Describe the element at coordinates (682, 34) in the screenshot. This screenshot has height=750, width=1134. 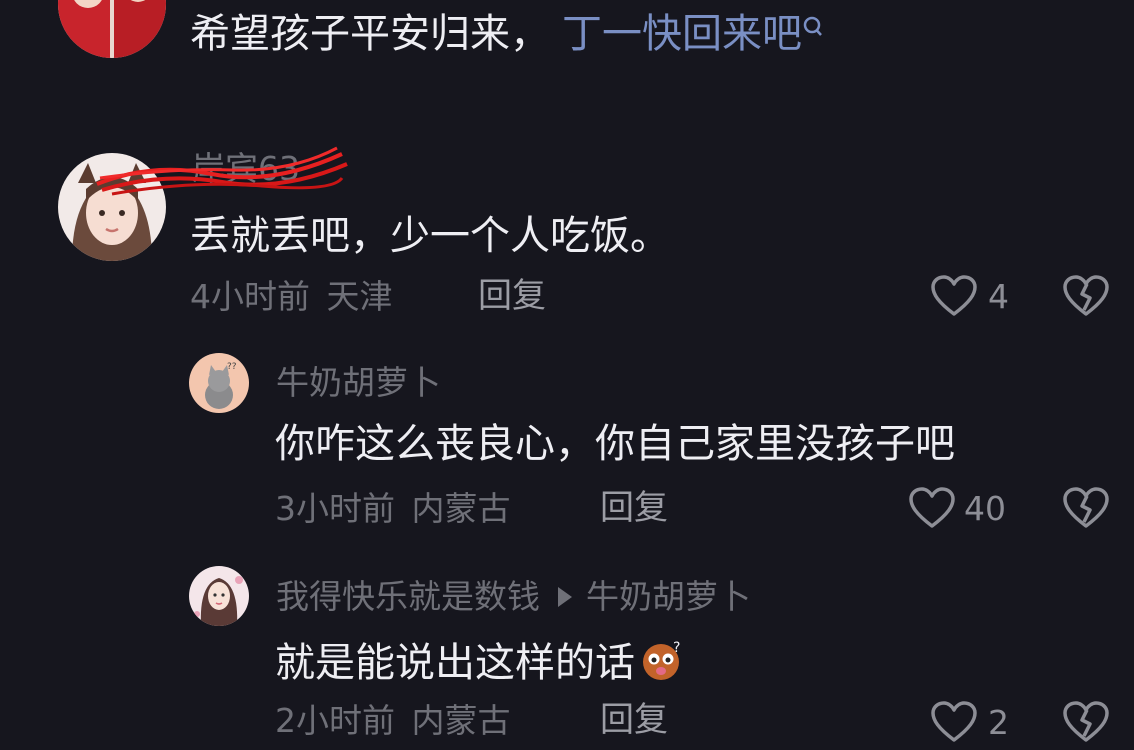
I see `search-link-text: 丁一快回来吧` at that location.